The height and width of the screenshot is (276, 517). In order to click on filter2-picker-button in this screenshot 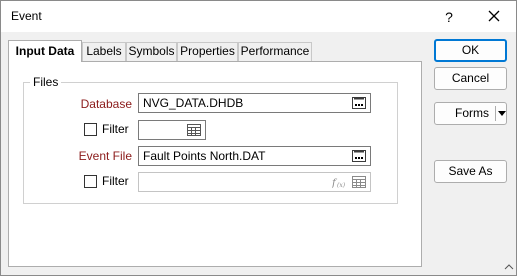, I will do `click(359, 182)`.